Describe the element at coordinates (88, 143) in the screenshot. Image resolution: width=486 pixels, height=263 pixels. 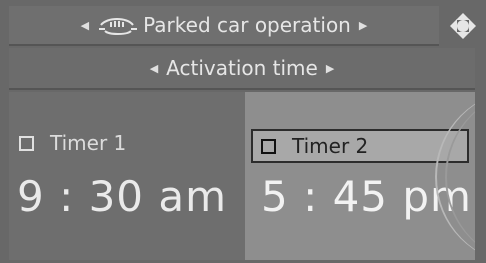
I see `timer-1-label: Timer 1` at that location.